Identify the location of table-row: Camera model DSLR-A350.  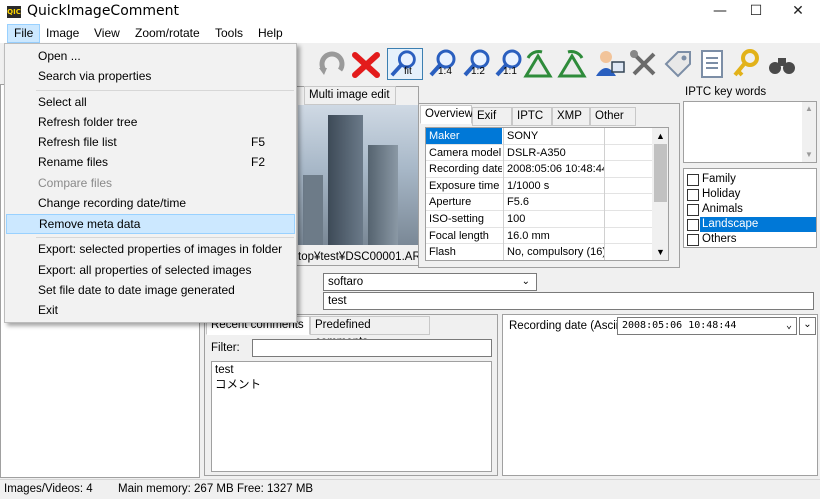
(547, 153).